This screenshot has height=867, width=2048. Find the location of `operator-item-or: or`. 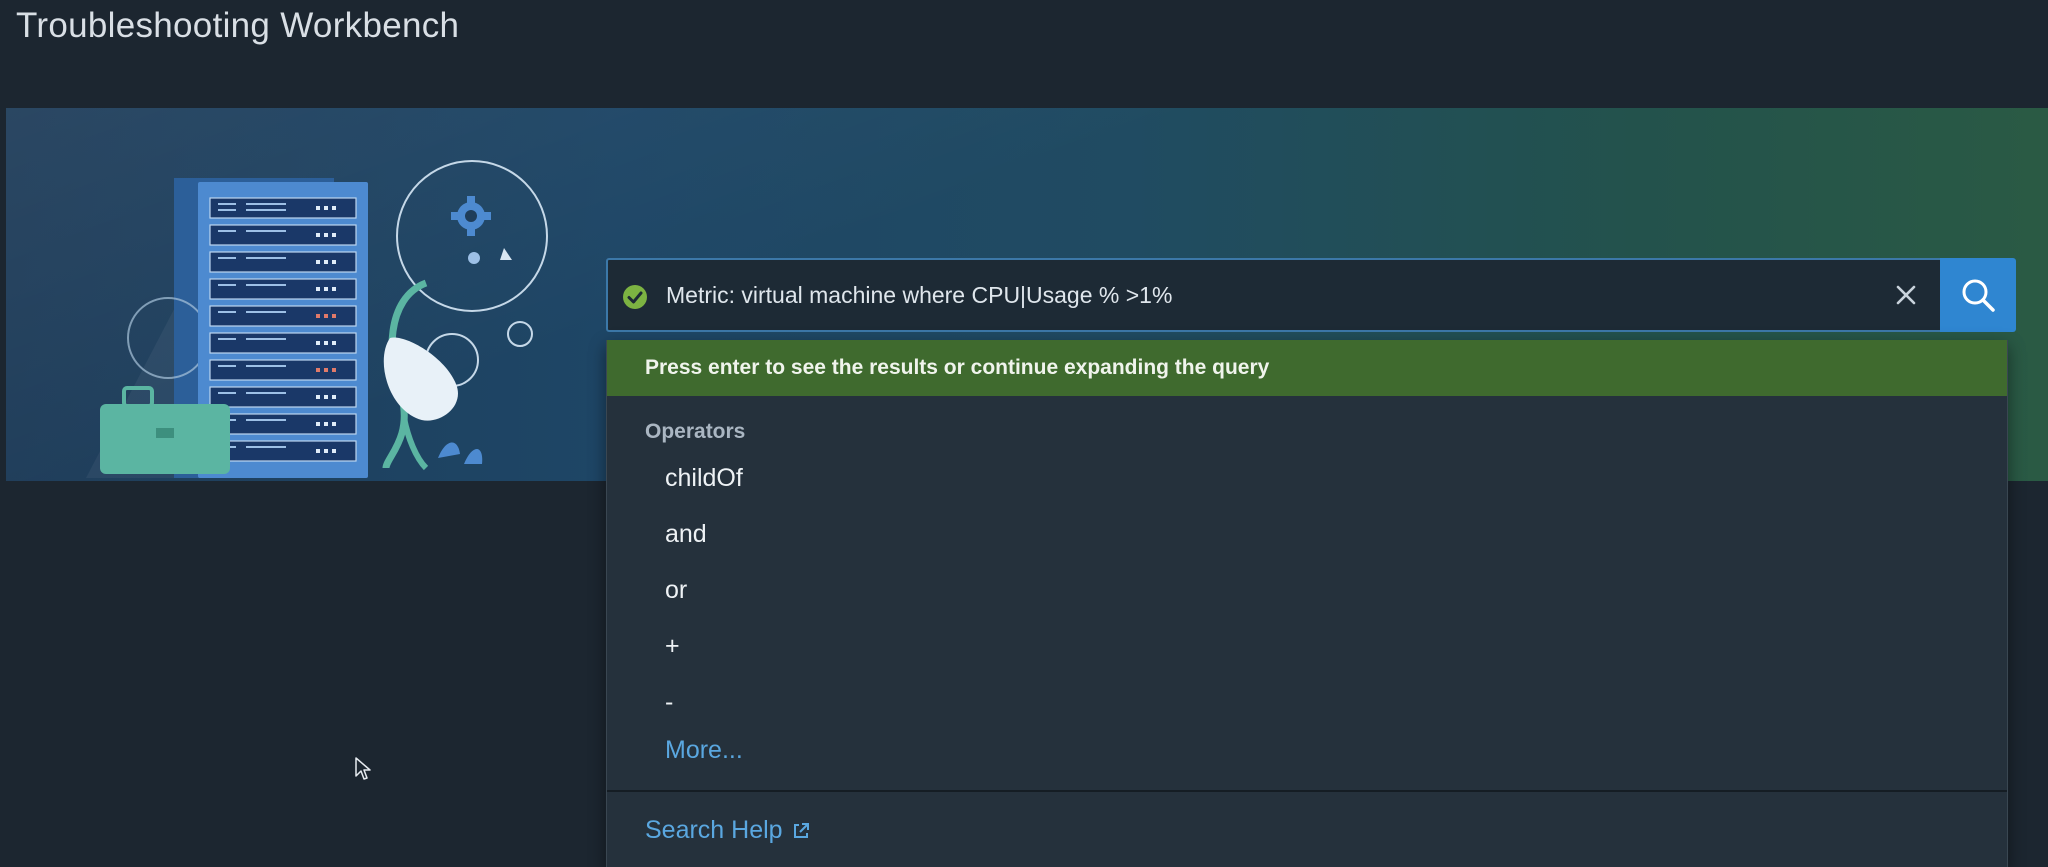

operator-item-or: or is located at coordinates (1307, 590).